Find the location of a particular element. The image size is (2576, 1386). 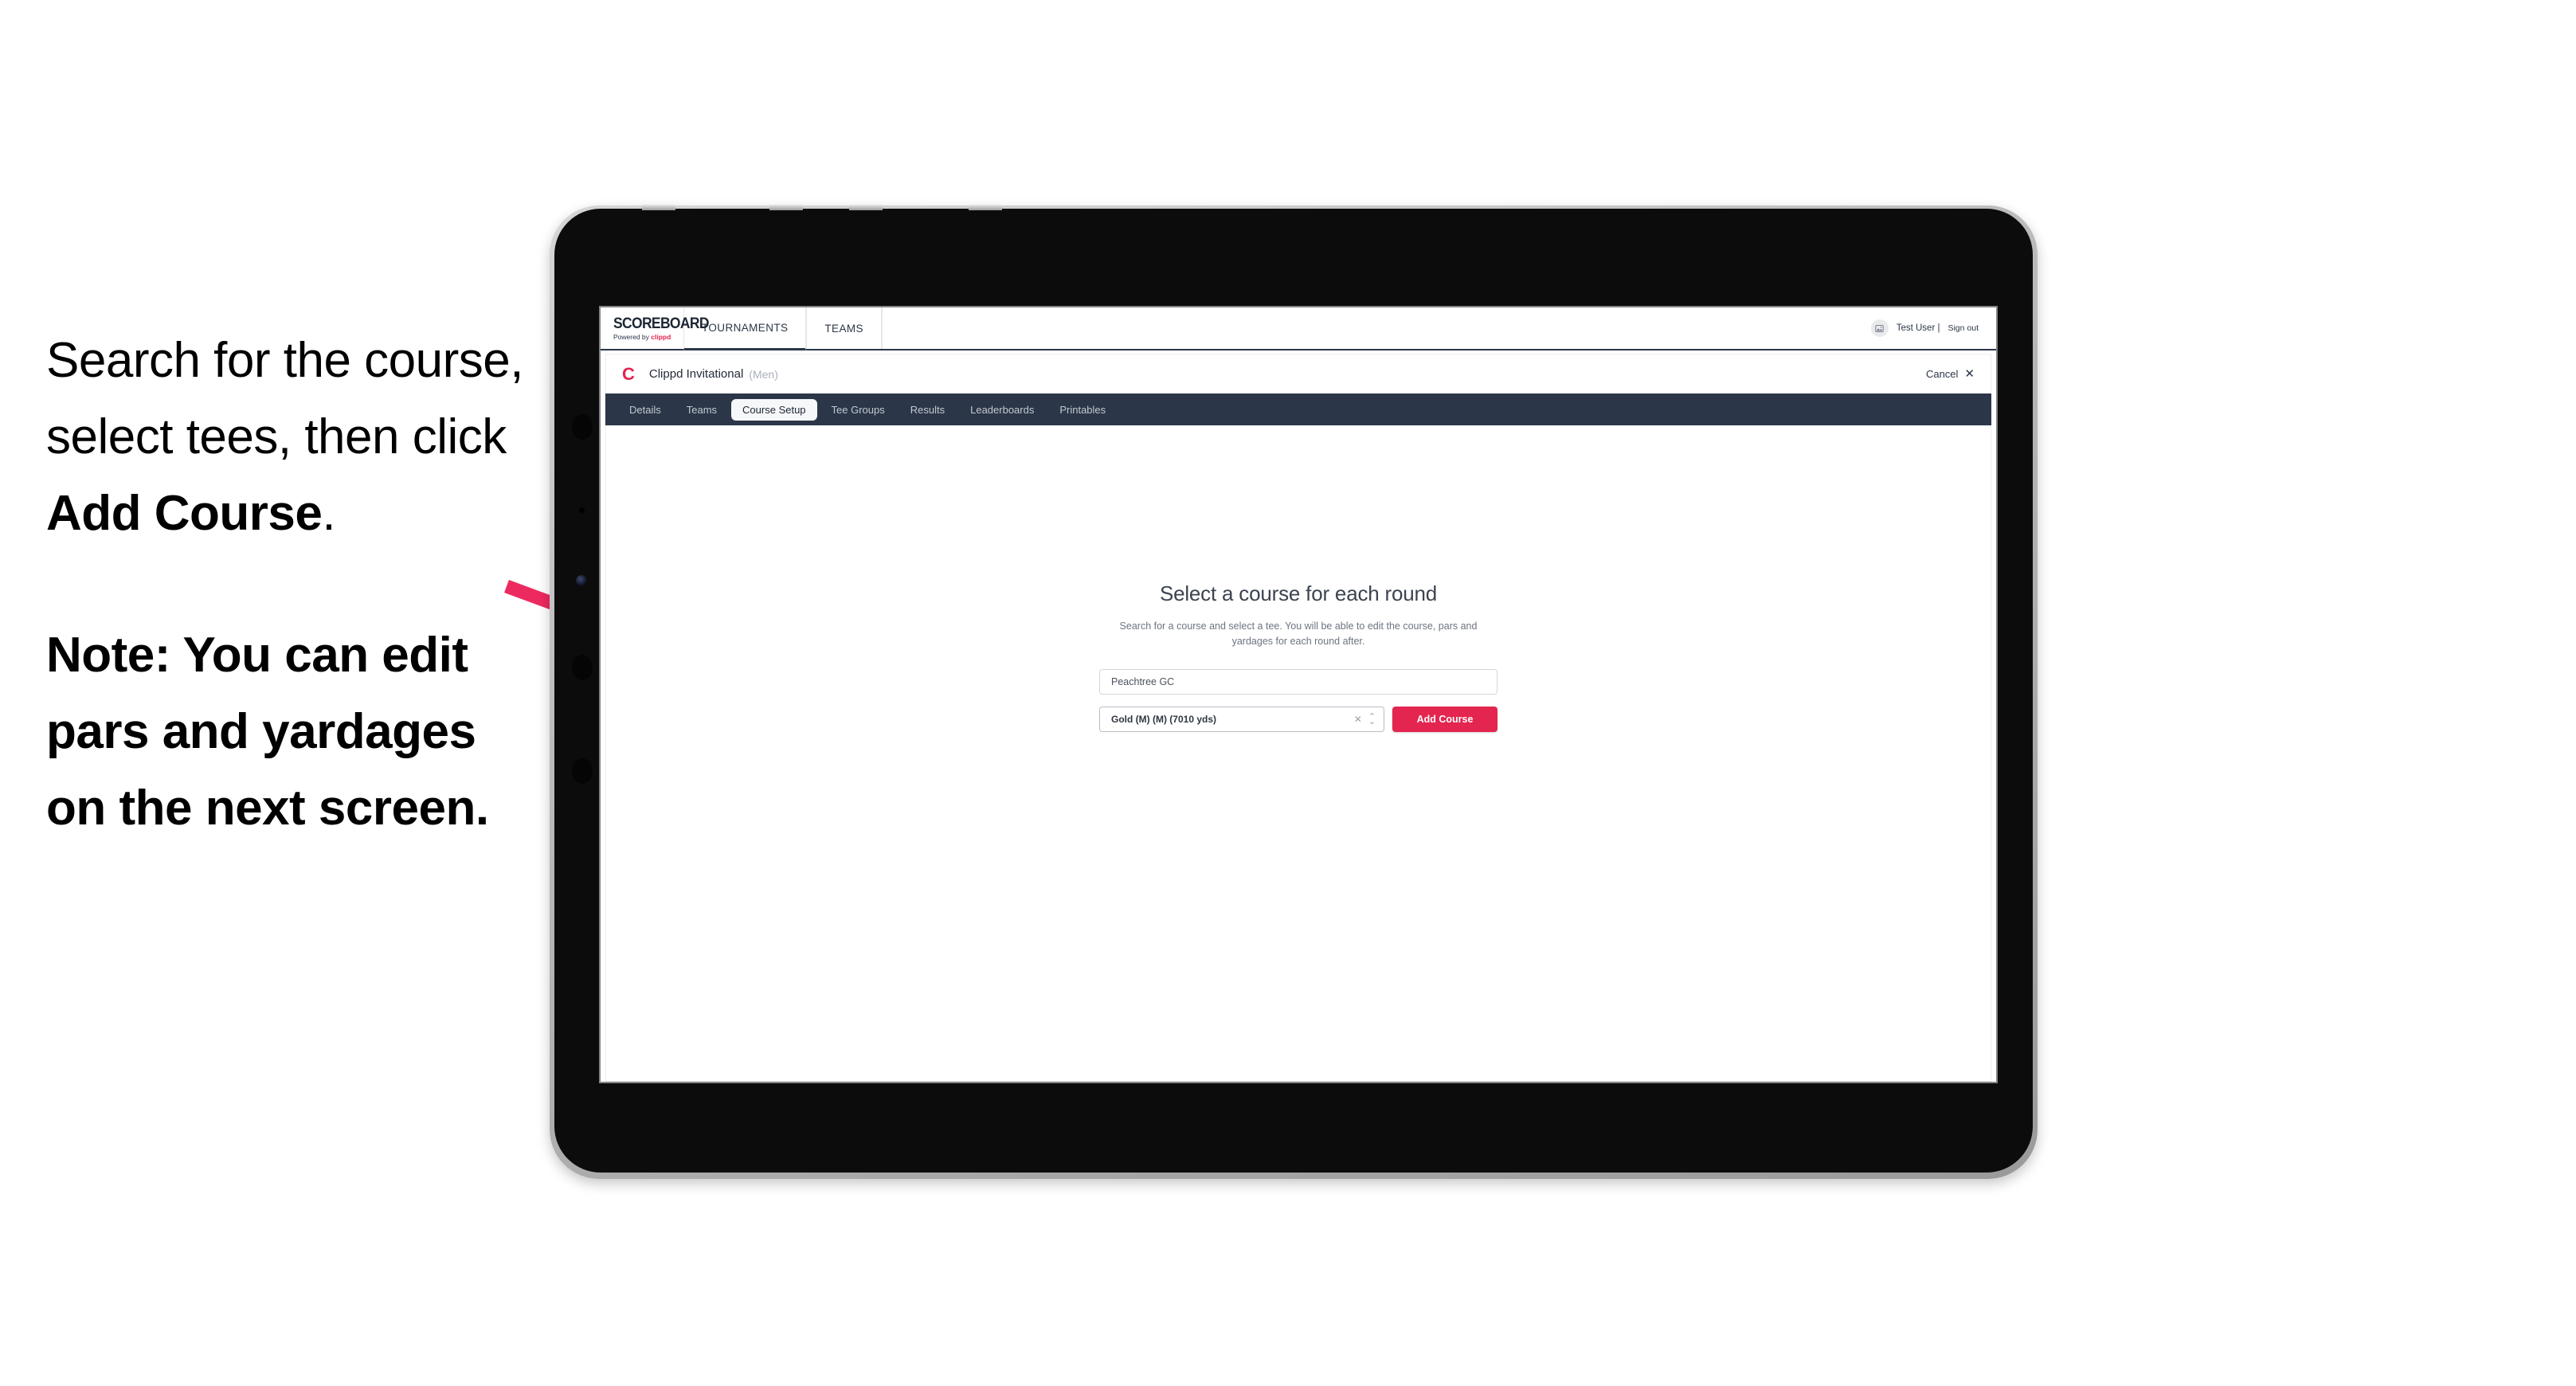

tee-select: Gold (M) (M) (7010 yds) ✕ ⌃ ⌄ is located at coordinates (1241, 719).